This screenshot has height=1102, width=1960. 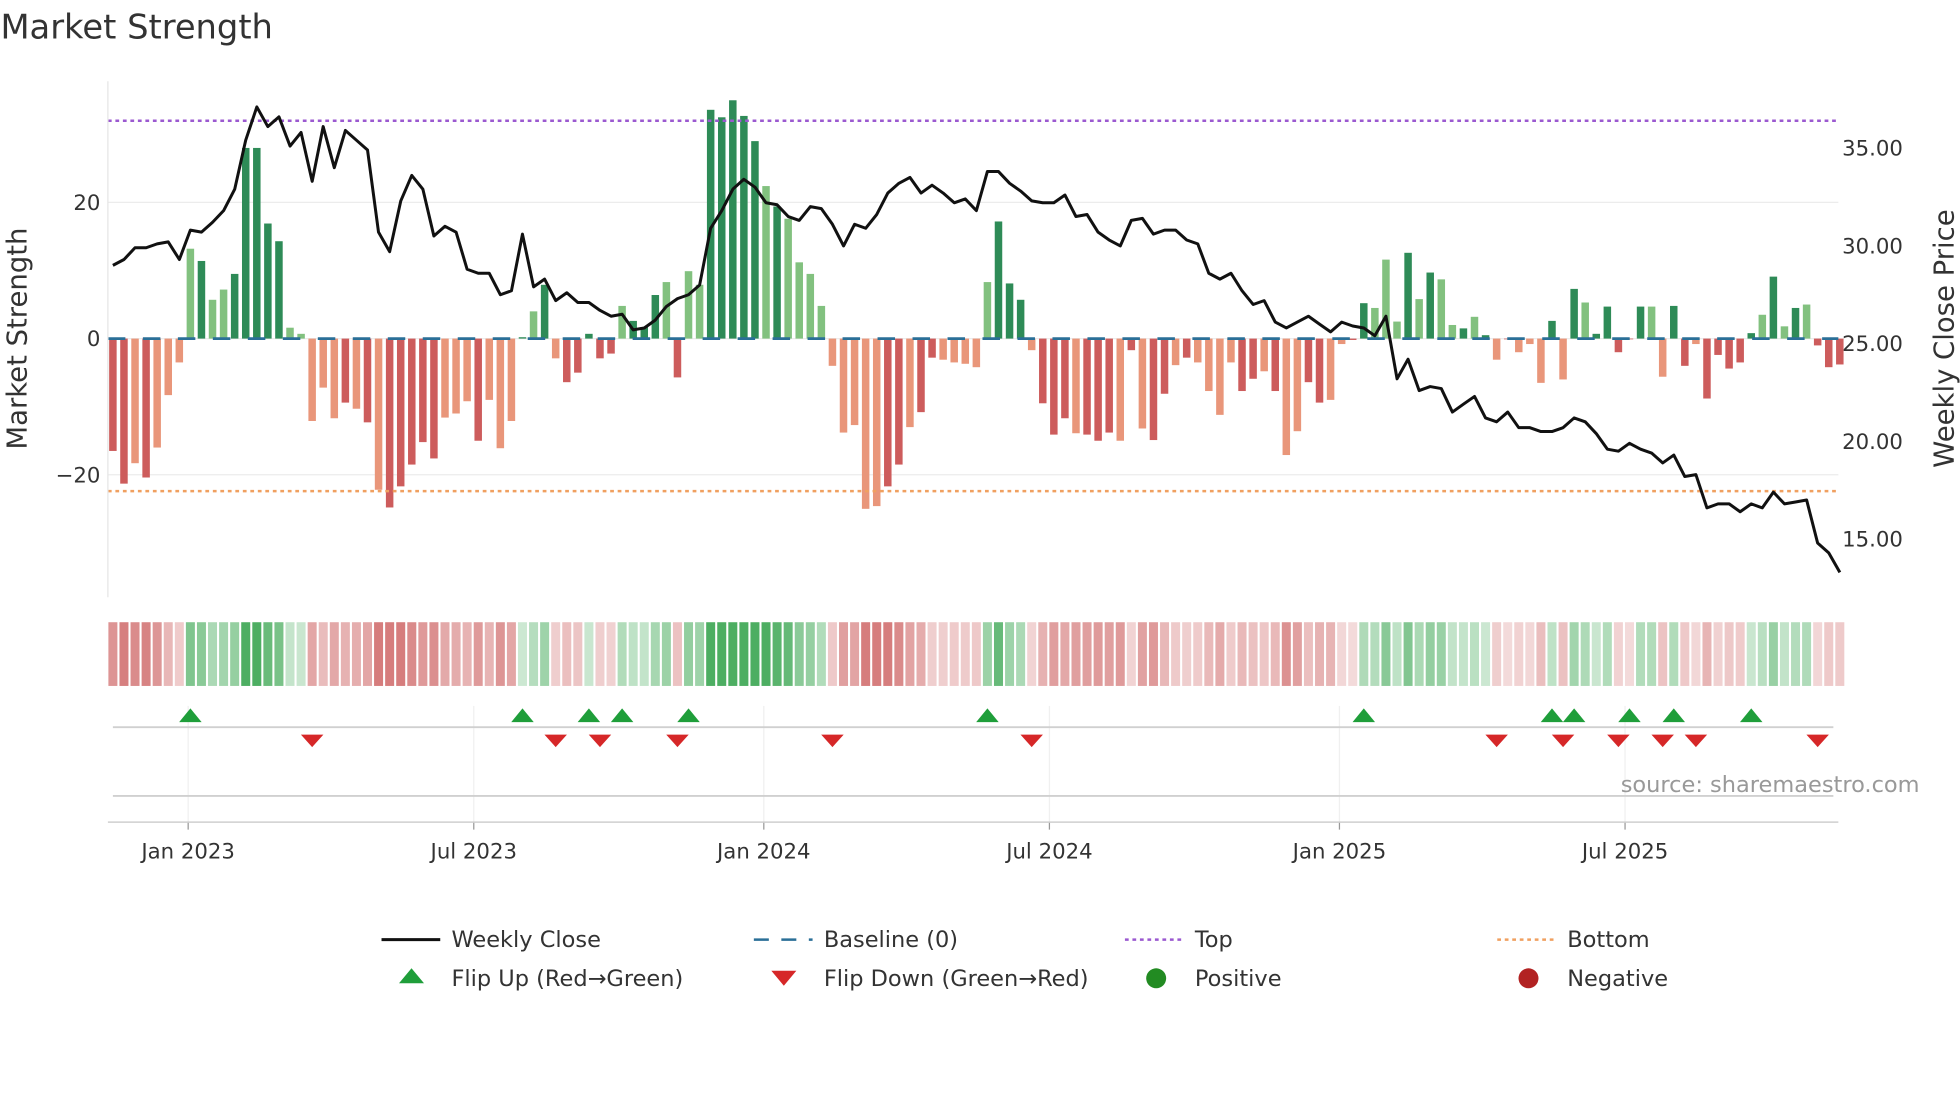 I want to click on legend-label: Top, so click(x=1213, y=940).